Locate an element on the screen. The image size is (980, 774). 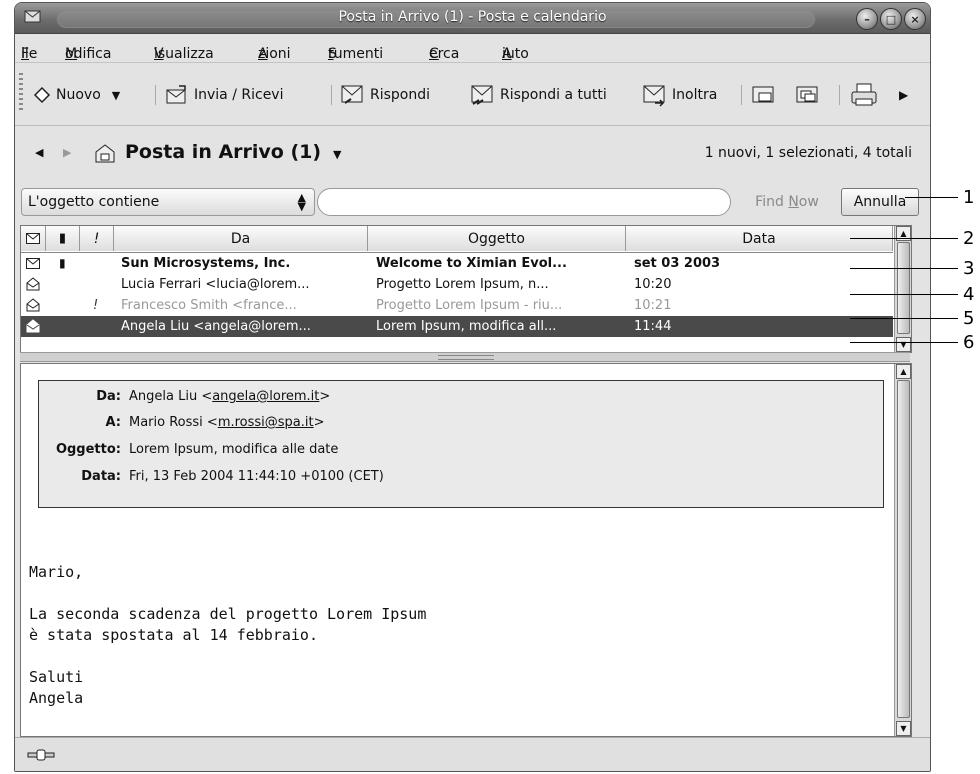
header-date-label: Data: is located at coordinates (101, 476).